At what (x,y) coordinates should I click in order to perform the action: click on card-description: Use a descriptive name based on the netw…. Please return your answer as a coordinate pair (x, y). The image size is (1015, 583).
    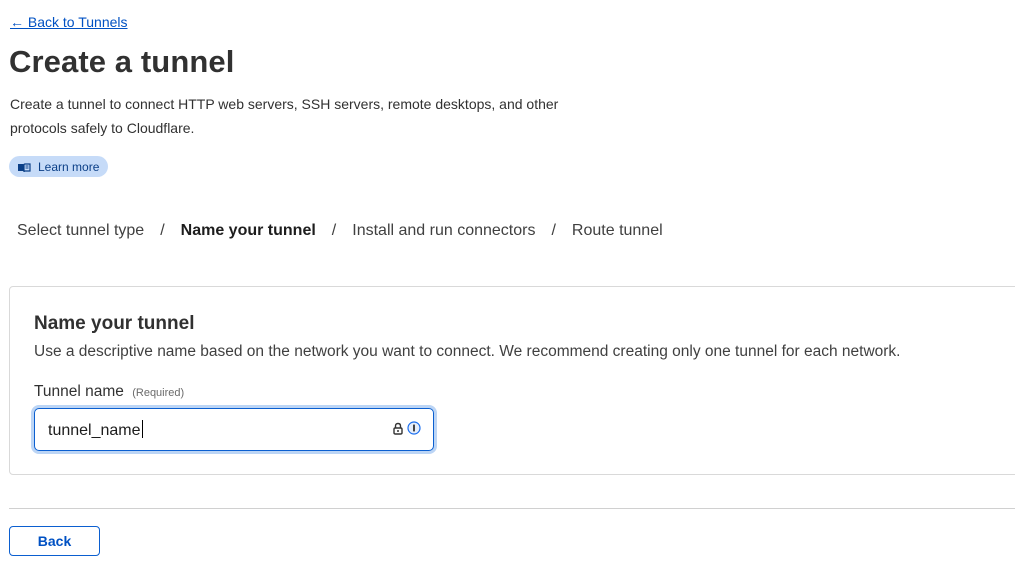
    Looking at the image, I should click on (467, 351).